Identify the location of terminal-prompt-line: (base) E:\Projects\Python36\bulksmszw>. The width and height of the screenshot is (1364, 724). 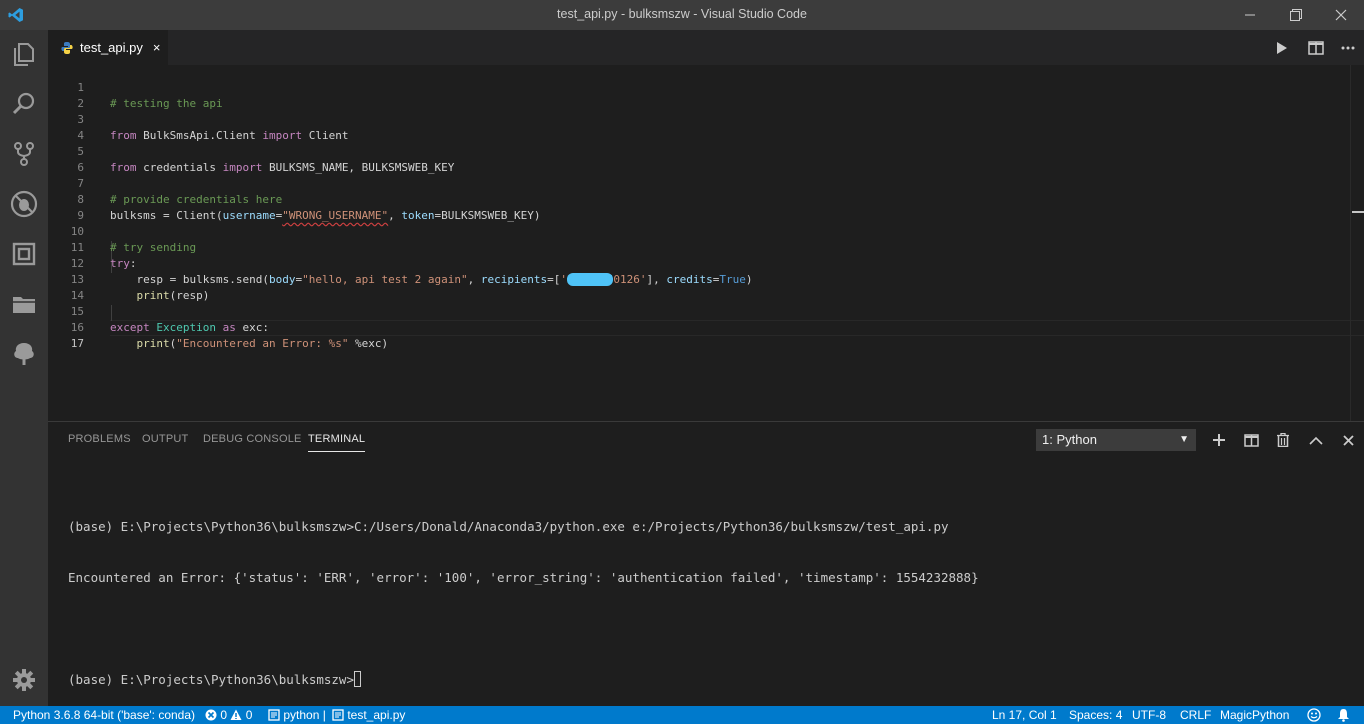
(523, 679).